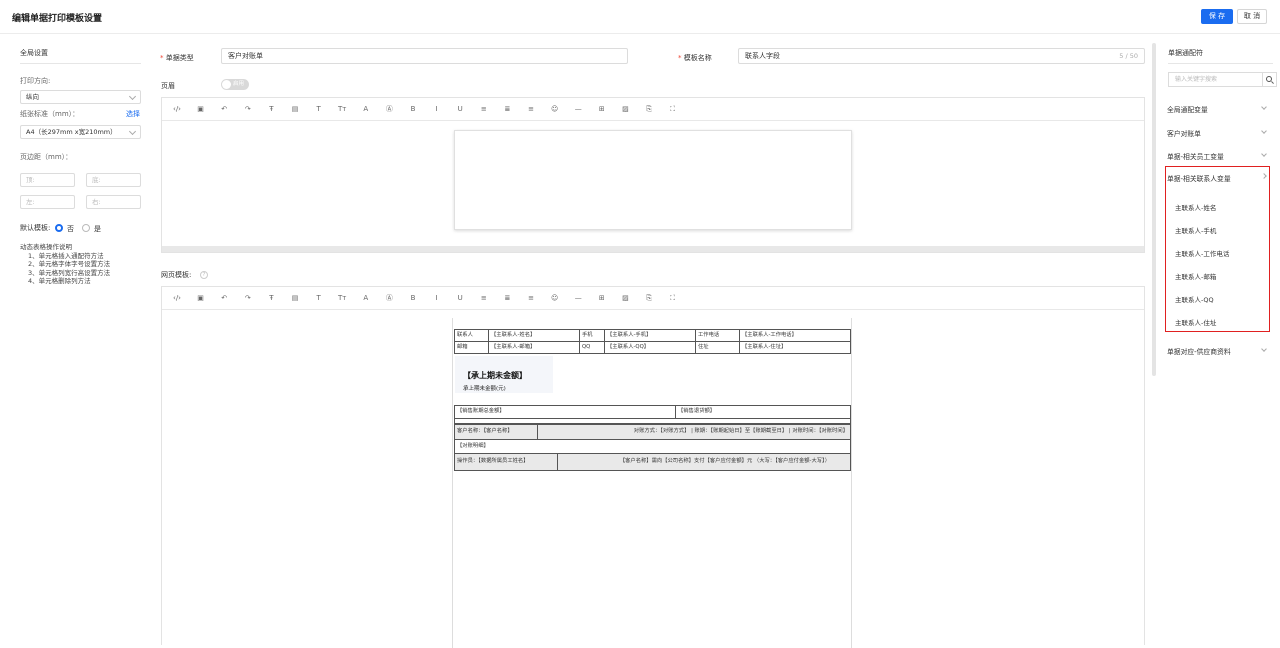  What do you see at coordinates (80, 97) in the screenshot?
I see `orientation-select: 纵向` at bounding box center [80, 97].